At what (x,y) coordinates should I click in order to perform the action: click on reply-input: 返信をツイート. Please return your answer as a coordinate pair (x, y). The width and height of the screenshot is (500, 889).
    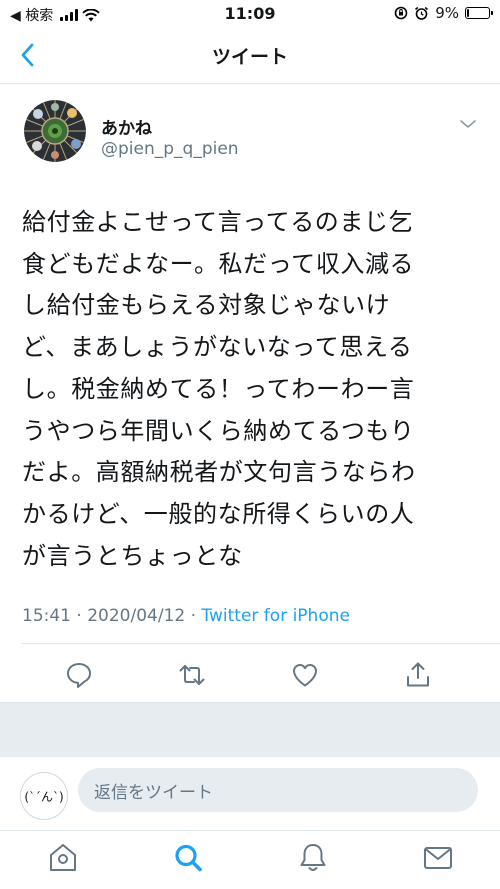
    Looking at the image, I should click on (278, 790).